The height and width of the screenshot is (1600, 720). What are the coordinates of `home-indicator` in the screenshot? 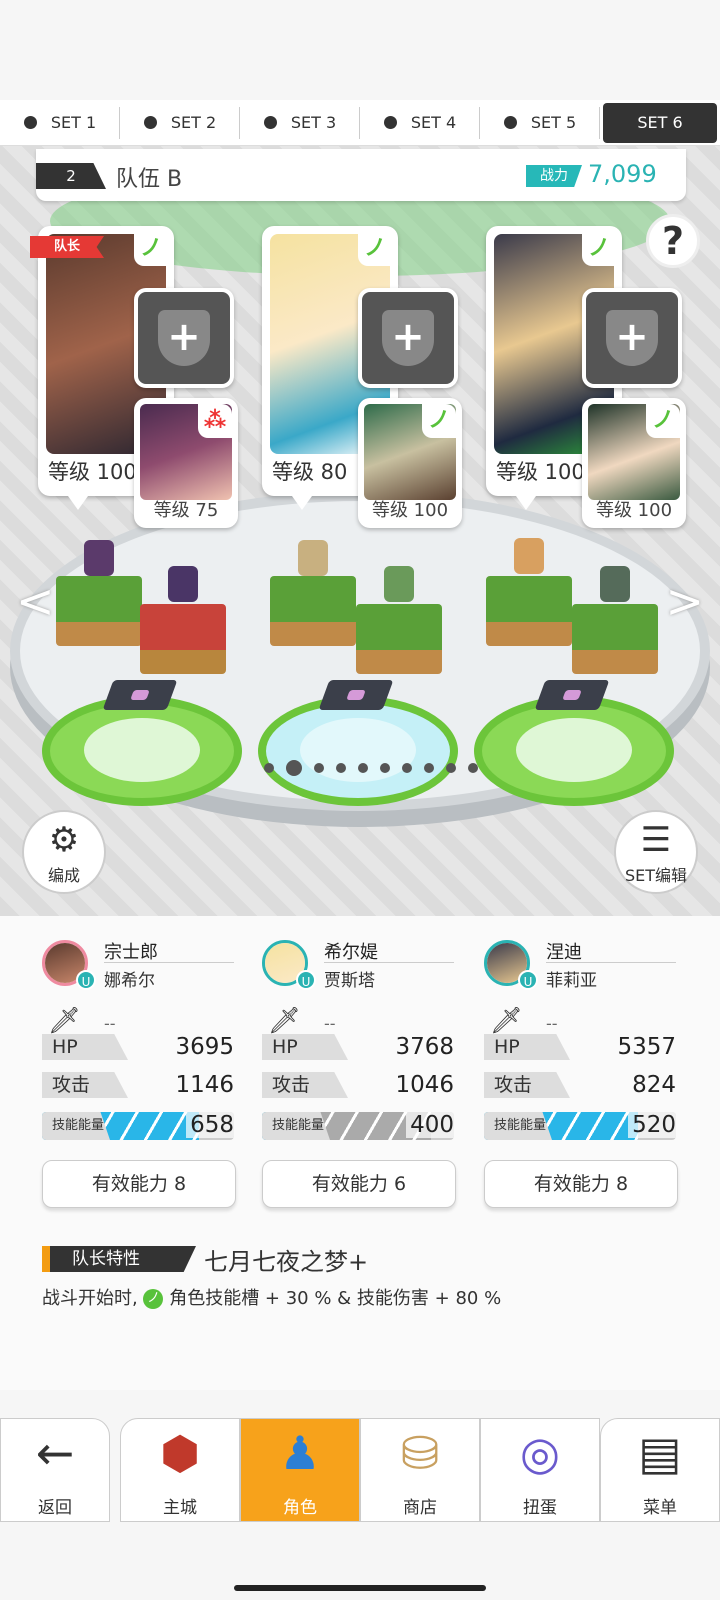 It's located at (360, 1588).